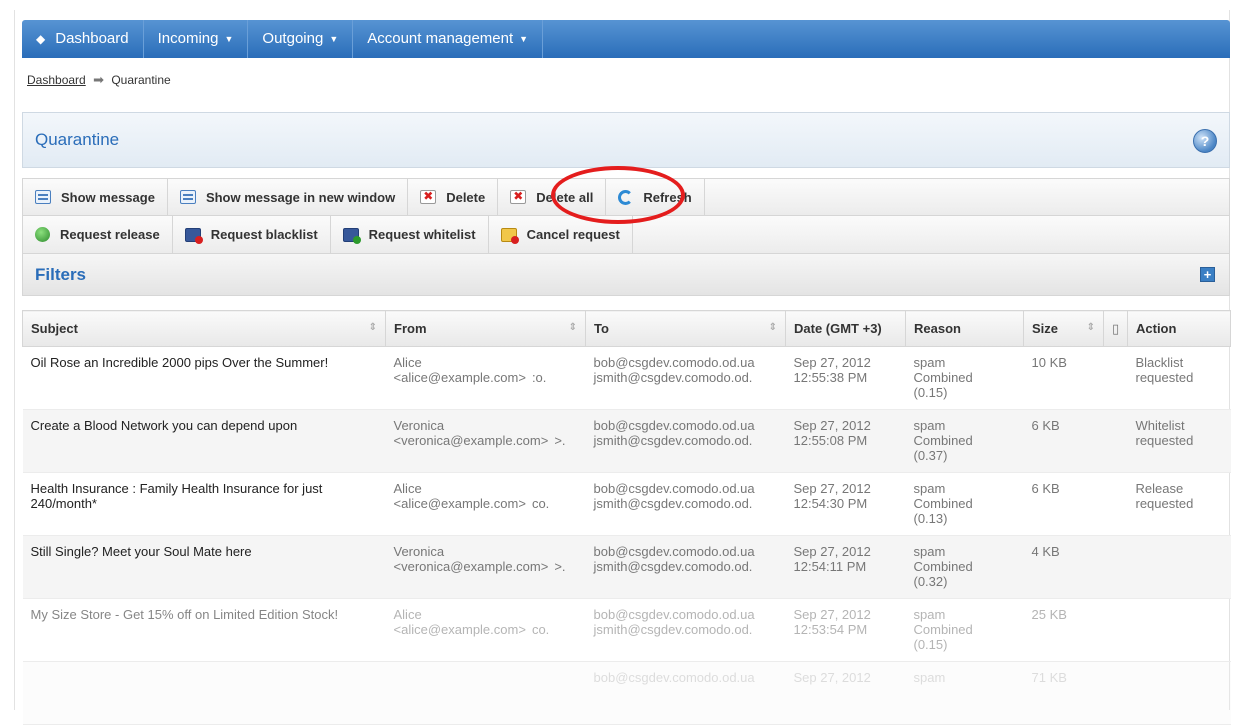 The image size is (1242, 725). Describe the element at coordinates (453, 197) in the screenshot. I see `delete-button: Delete` at that location.